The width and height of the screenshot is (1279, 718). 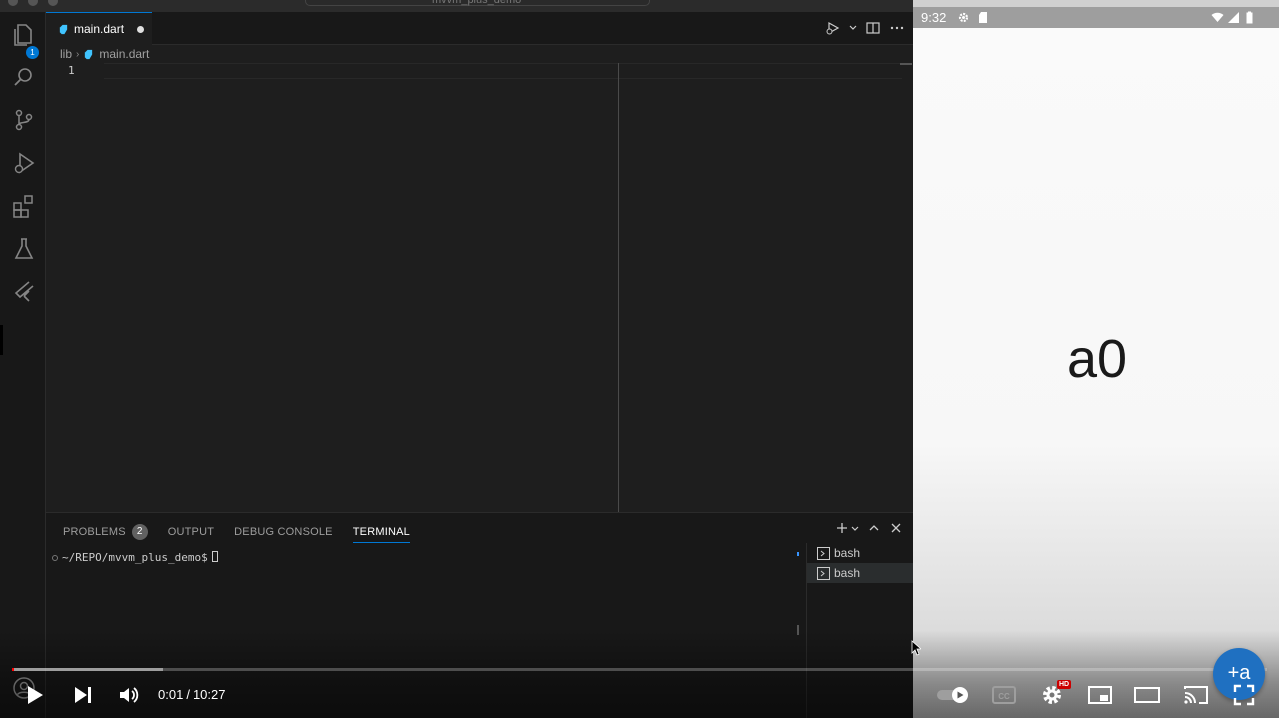 I want to click on tab-main-dart: main.dart, so click(x=99, y=28).